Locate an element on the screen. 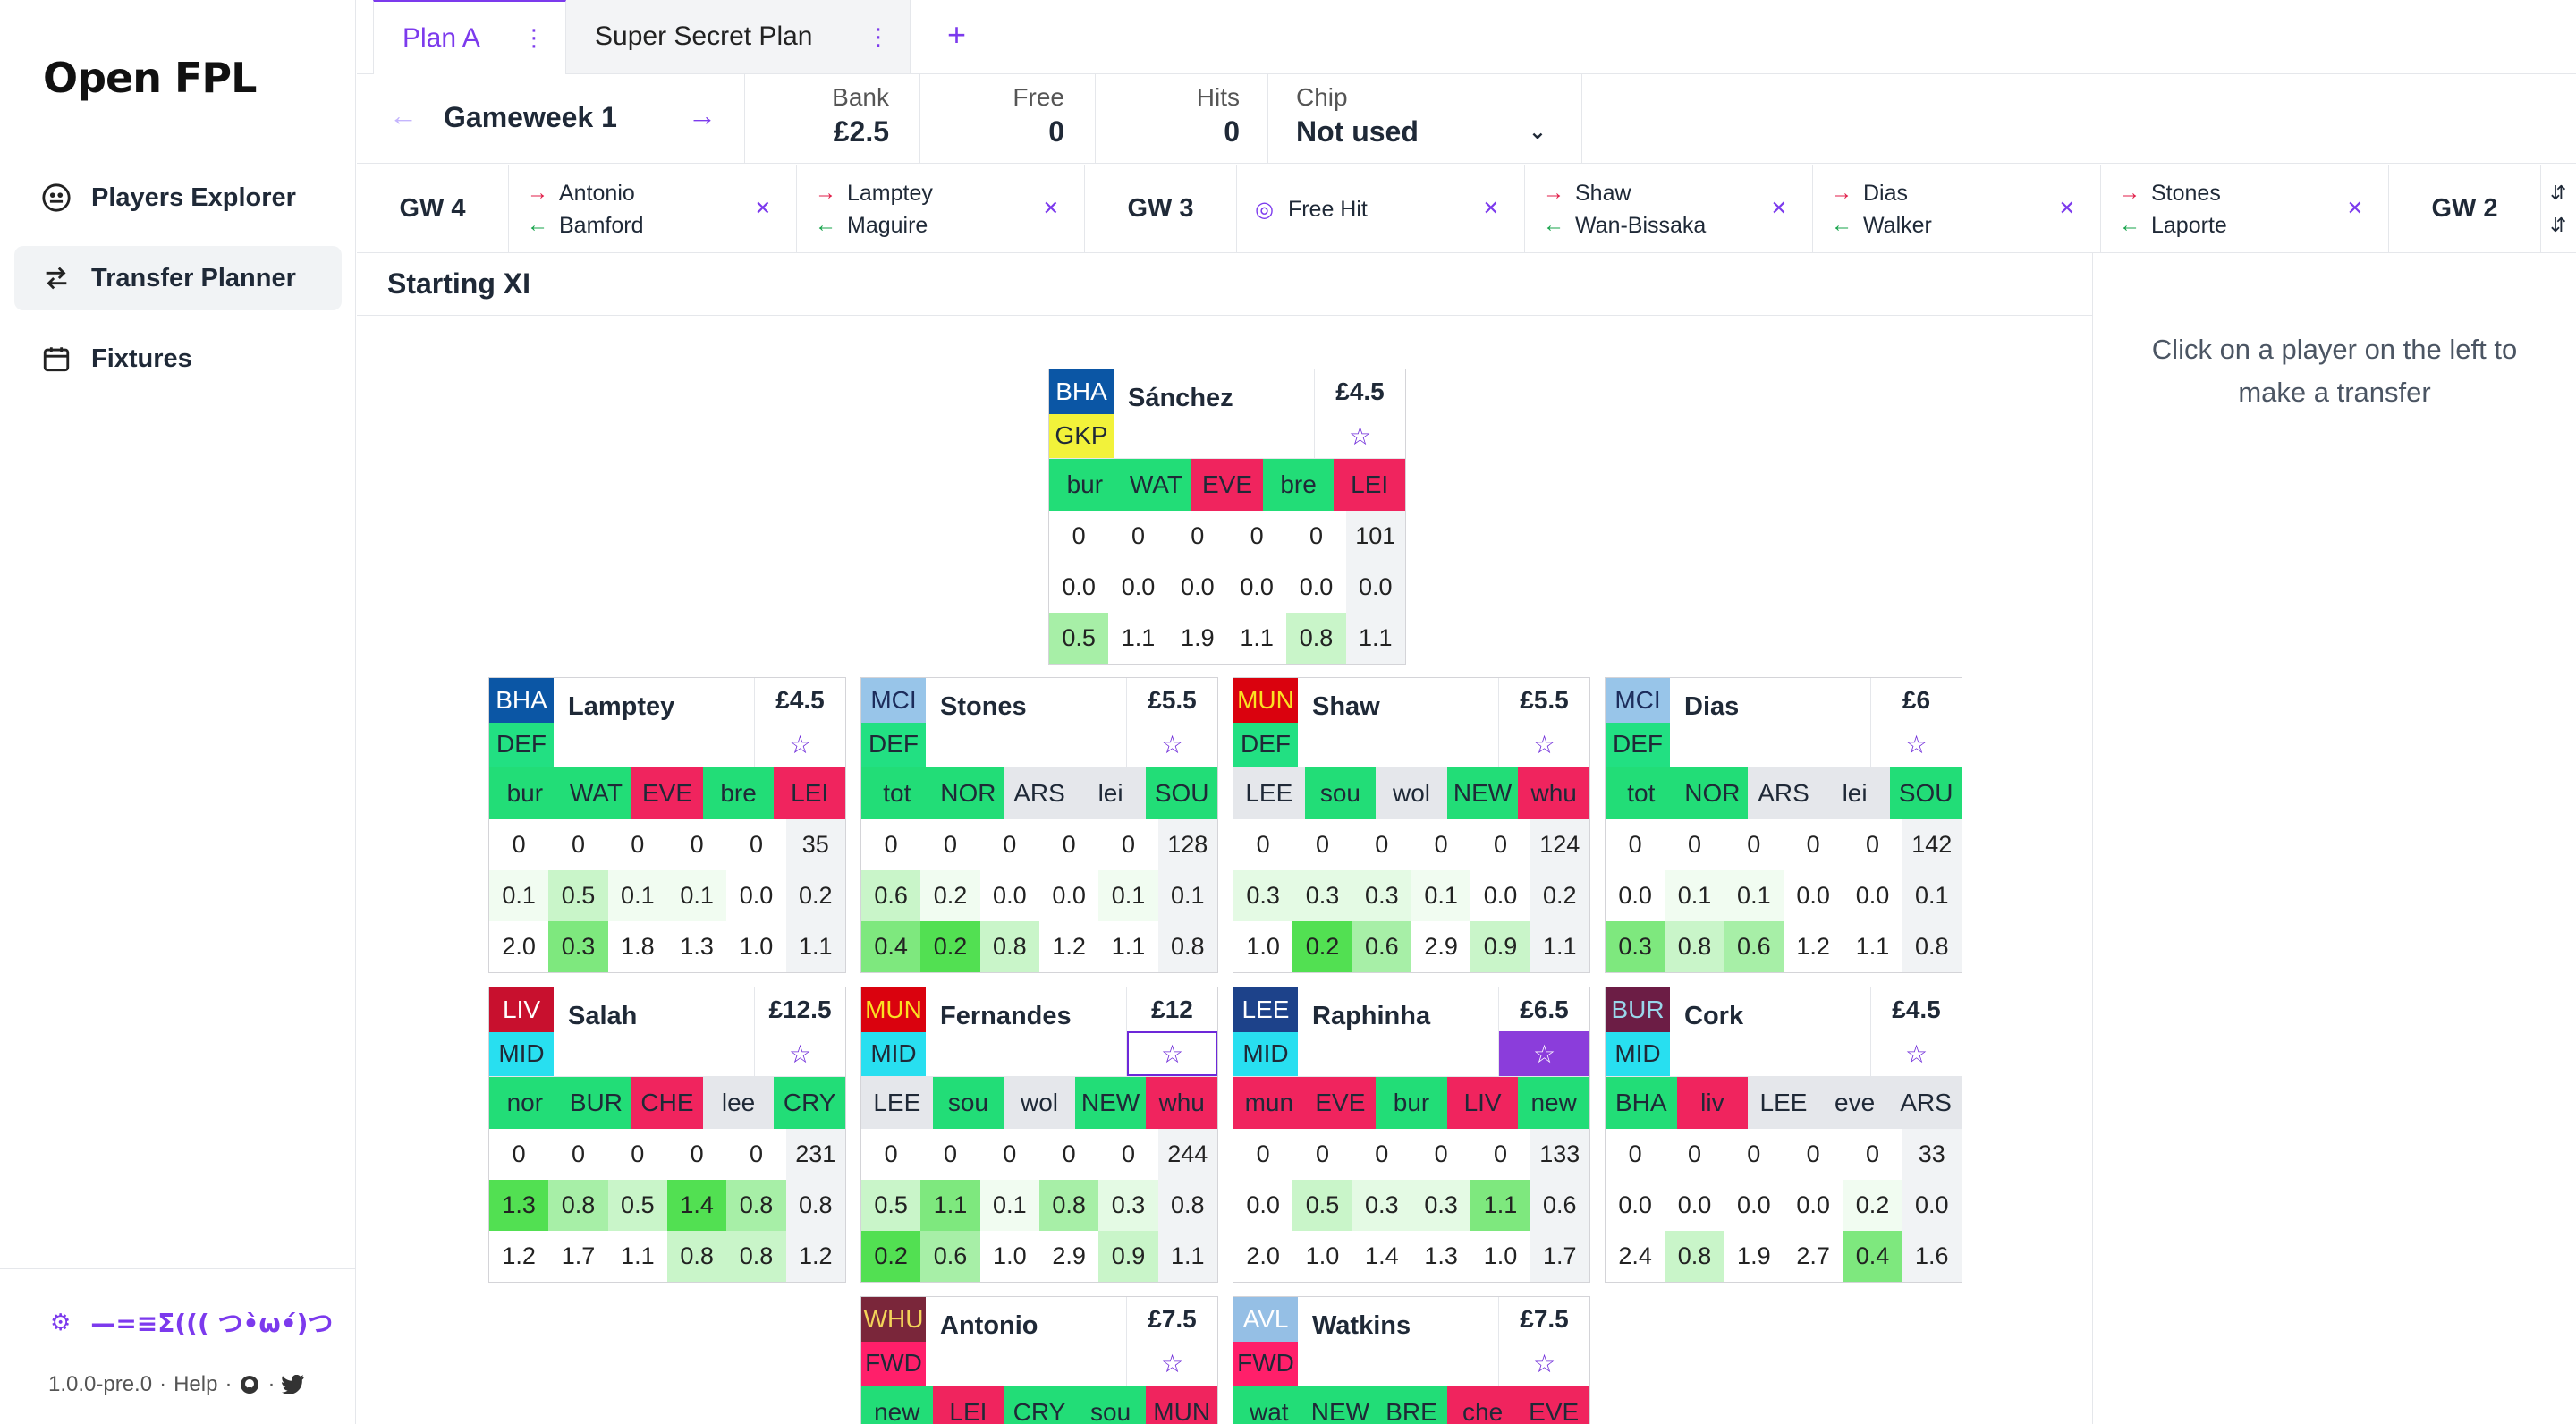 Image resolution: width=2576 pixels, height=1424 pixels. transfer-card: → Dias ← Walker ✕ is located at coordinates (1957, 208).